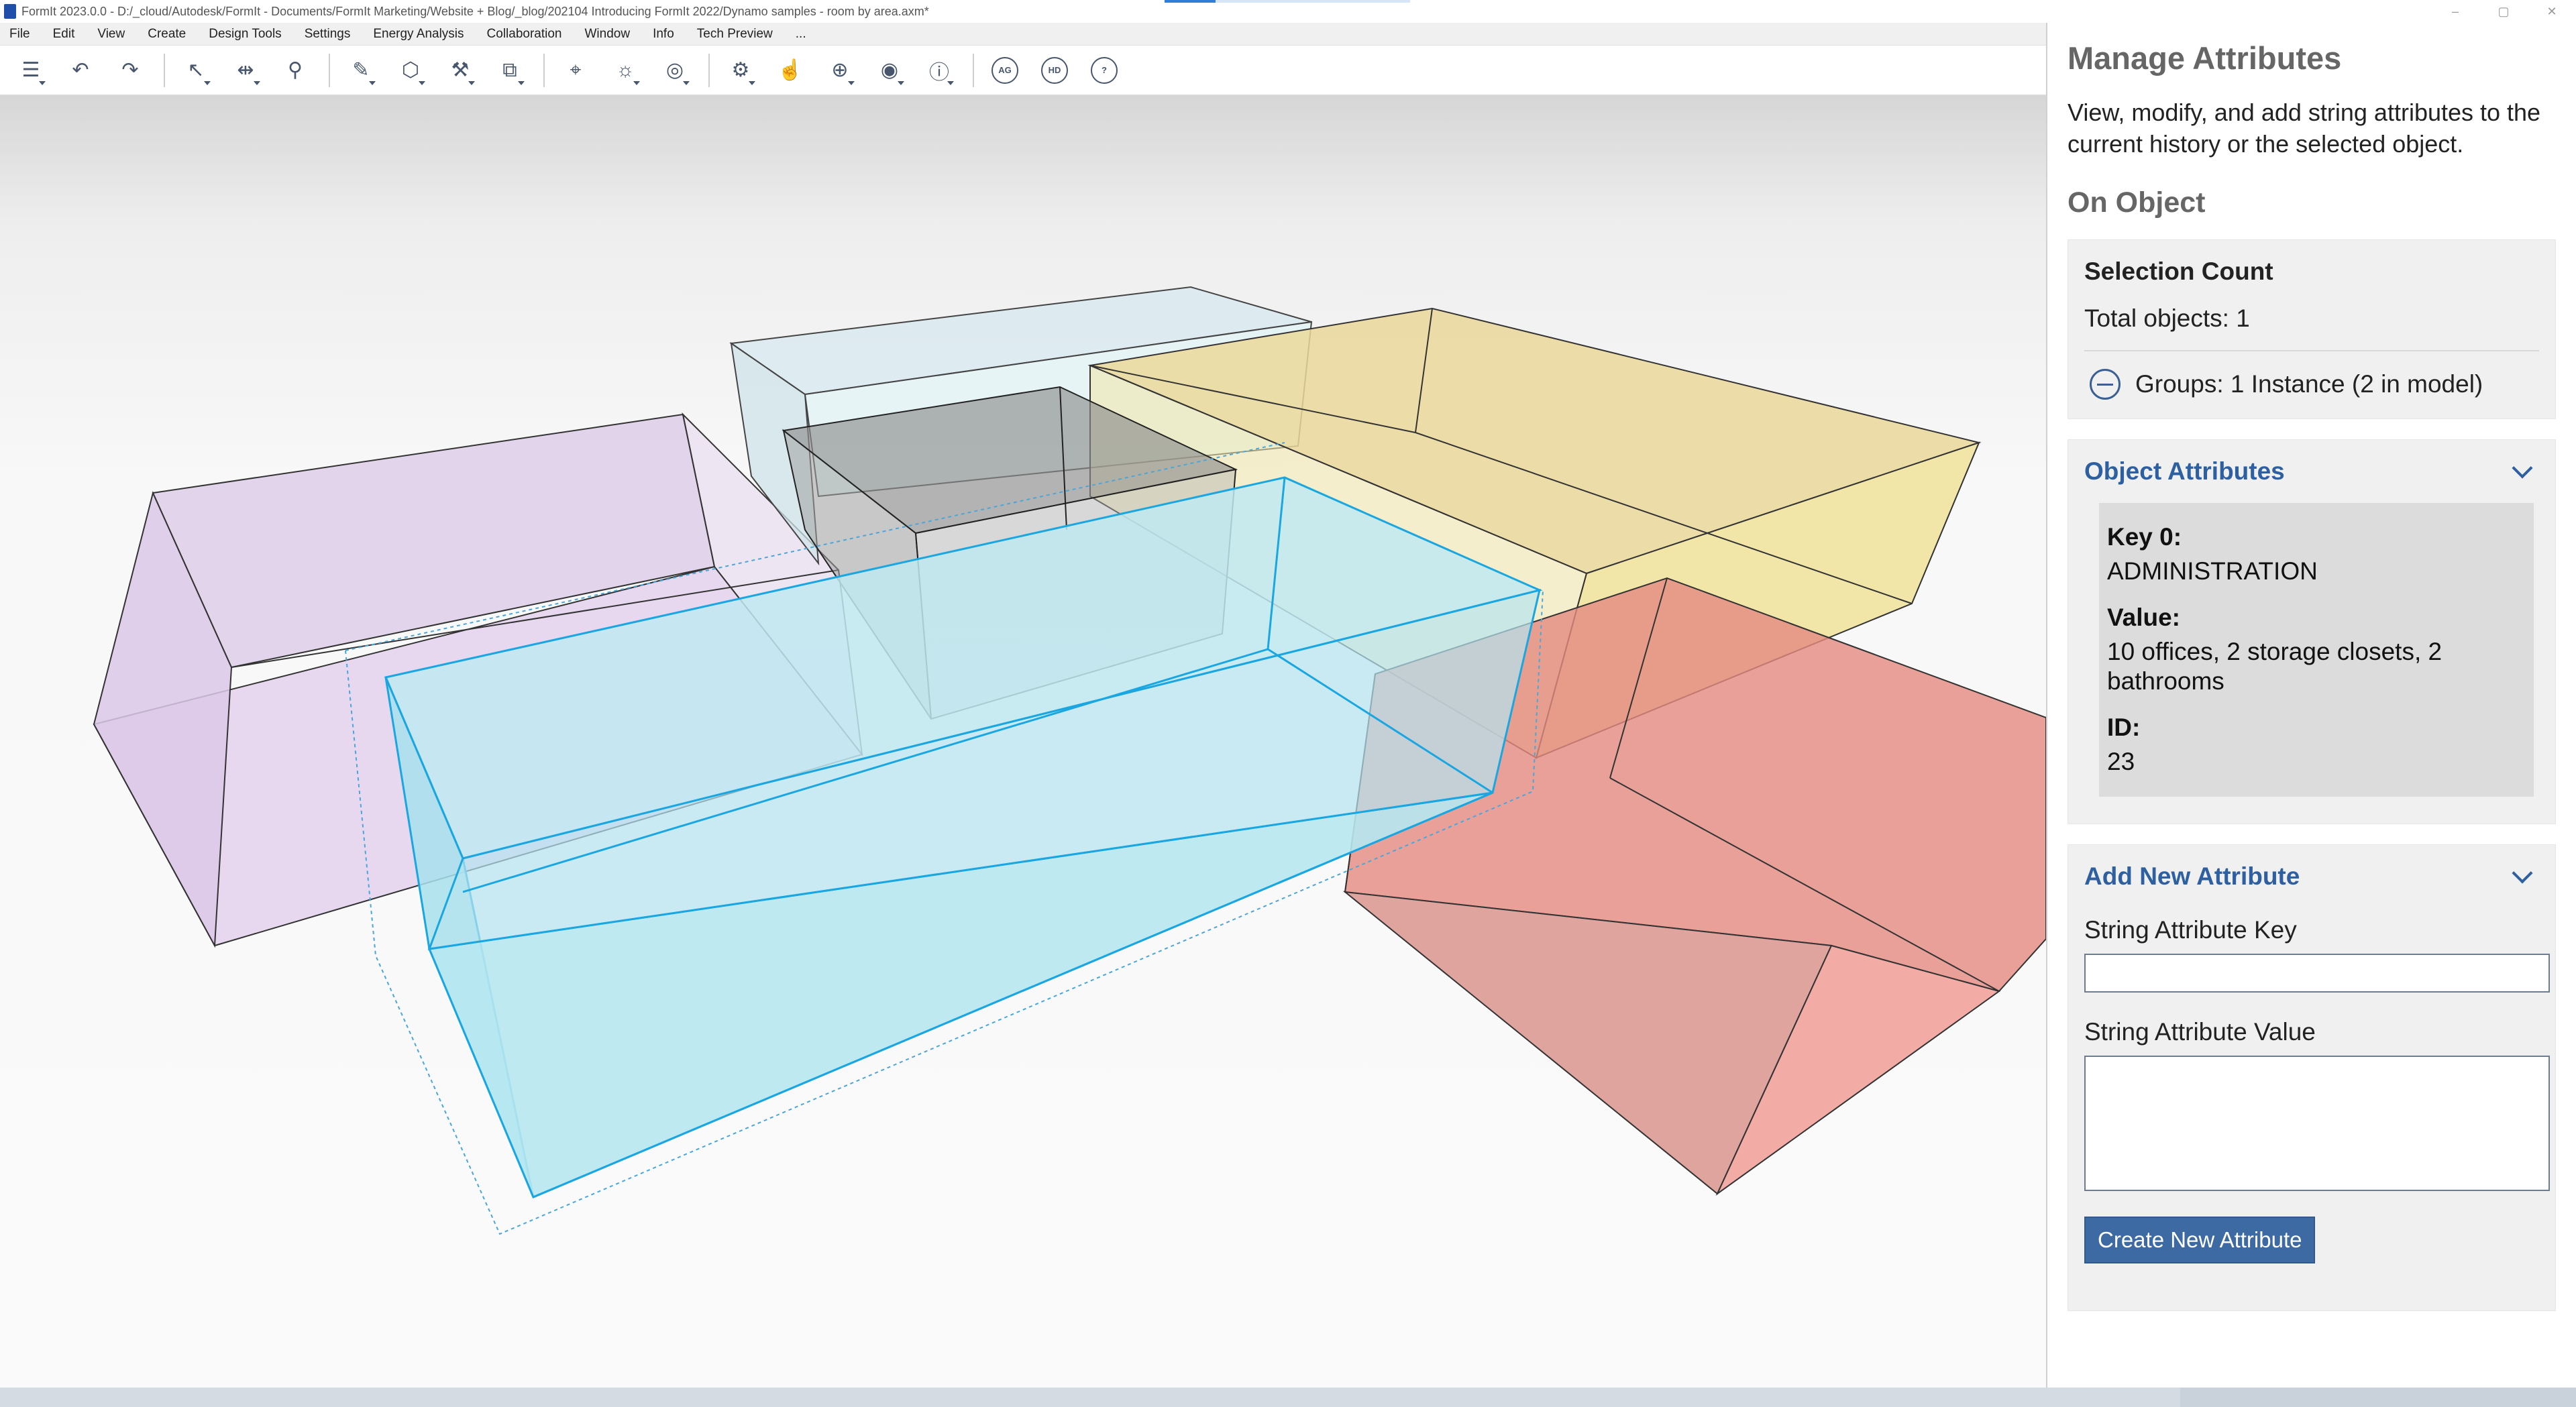  What do you see at coordinates (735, 34) in the screenshot?
I see `menu-tech-preview: Tech Preview` at bounding box center [735, 34].